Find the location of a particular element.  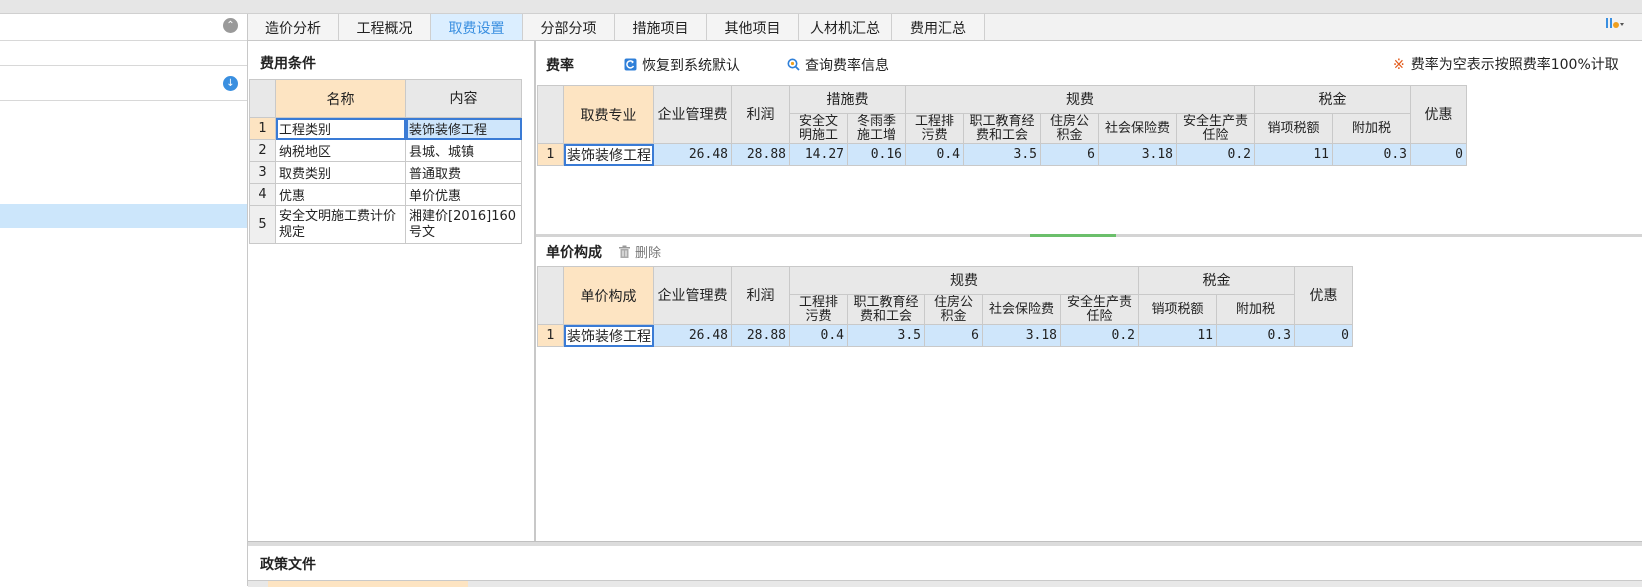

column-header-safe-civil: 安全文明施工 is located at coordinates (818, 128).